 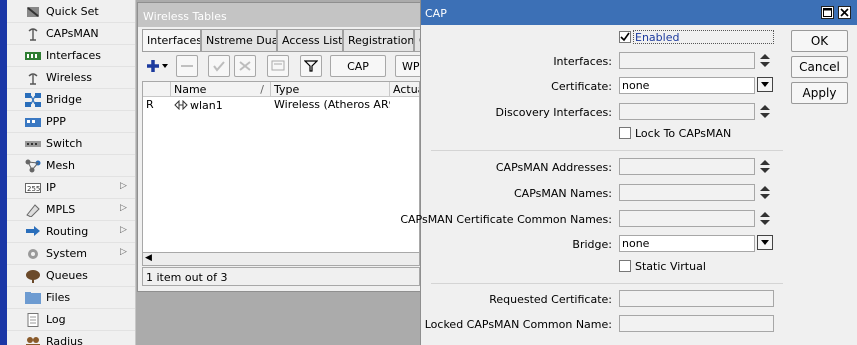 I want to click on sidebar-item-mpls: MPLS ▷, so click(x=71, y=210).